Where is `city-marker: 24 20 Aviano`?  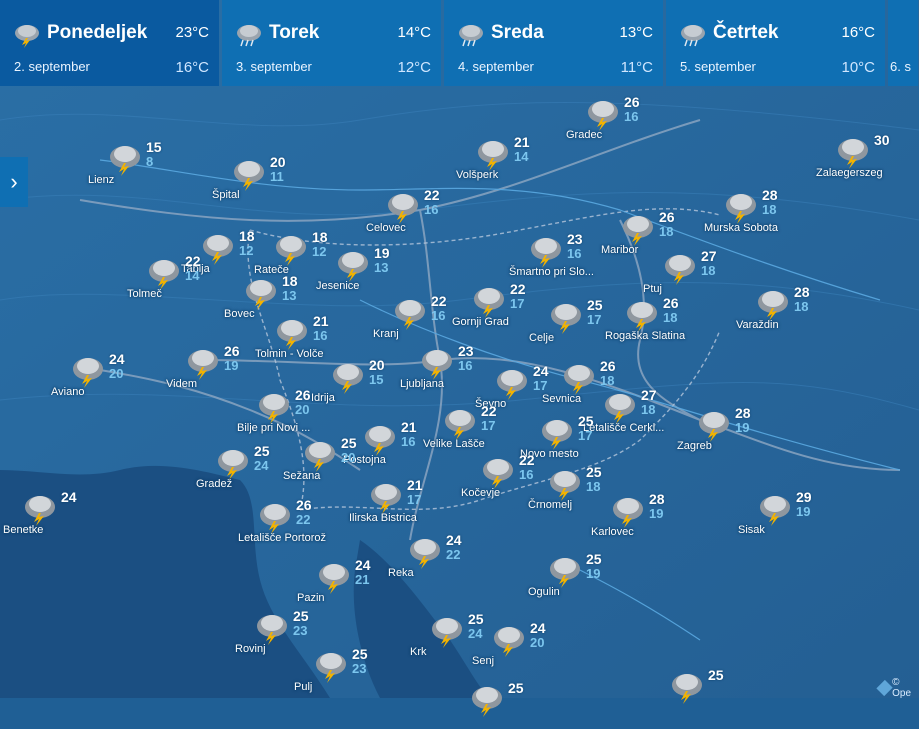 city-marker: 24 20 Aviano is located at coordinates (96, 375).